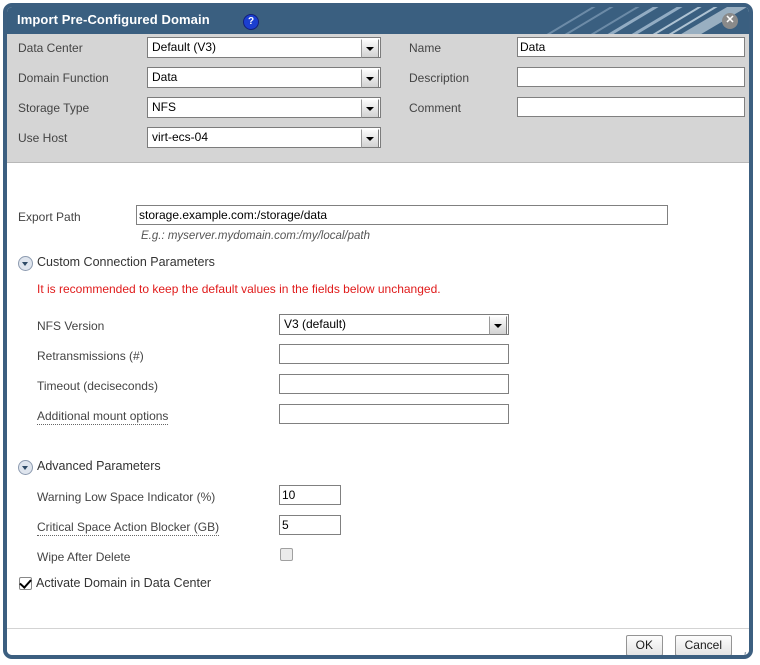  I want to click on label-data-center: Data Center, so click(50, 48).